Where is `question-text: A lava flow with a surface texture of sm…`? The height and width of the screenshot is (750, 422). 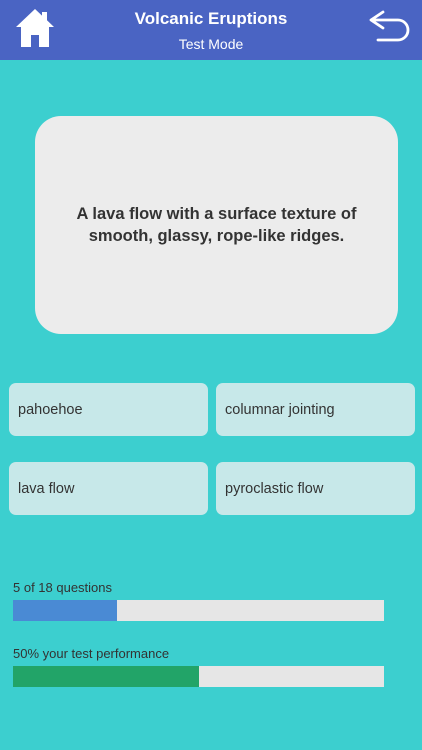
question-text: A lava flow with a surface texture of sm… is located at coordinates (216, 225).